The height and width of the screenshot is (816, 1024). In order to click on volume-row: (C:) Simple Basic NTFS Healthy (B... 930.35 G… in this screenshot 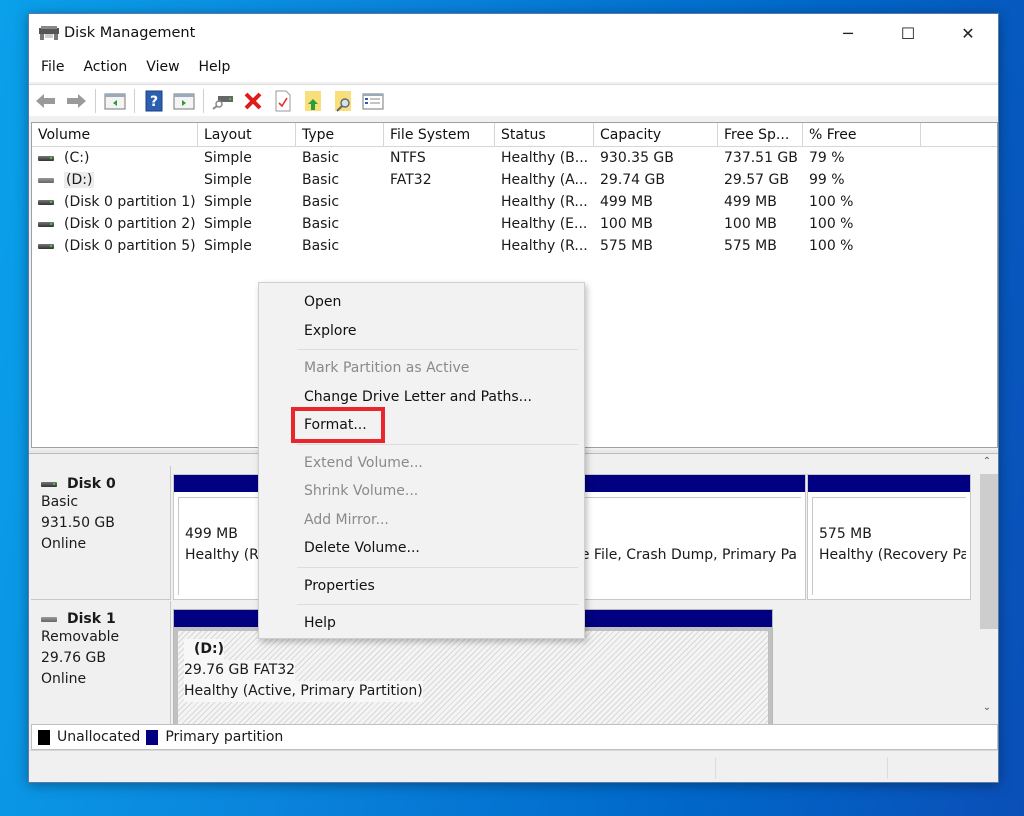, I will do `click(514, 158)`.